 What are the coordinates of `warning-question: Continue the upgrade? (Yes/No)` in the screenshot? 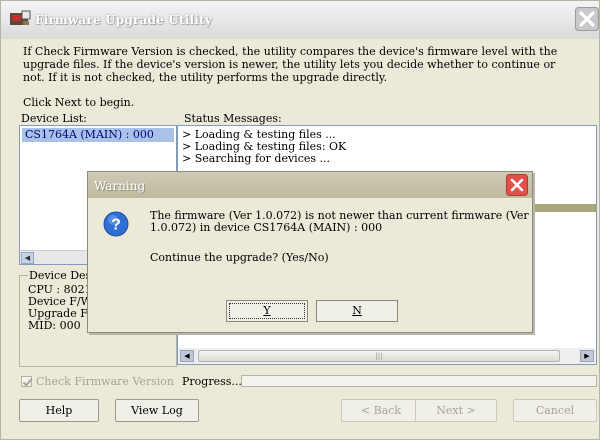 It's located at (239, 257).